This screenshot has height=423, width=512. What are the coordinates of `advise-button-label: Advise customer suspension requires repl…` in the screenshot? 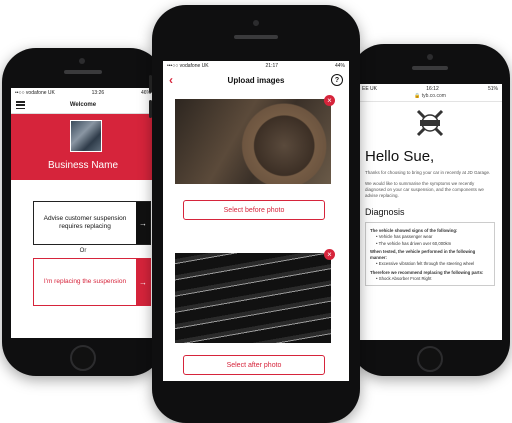 It's located at (85, 222).